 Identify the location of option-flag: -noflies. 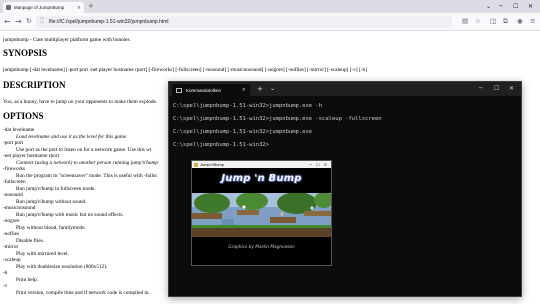
(11, 234).